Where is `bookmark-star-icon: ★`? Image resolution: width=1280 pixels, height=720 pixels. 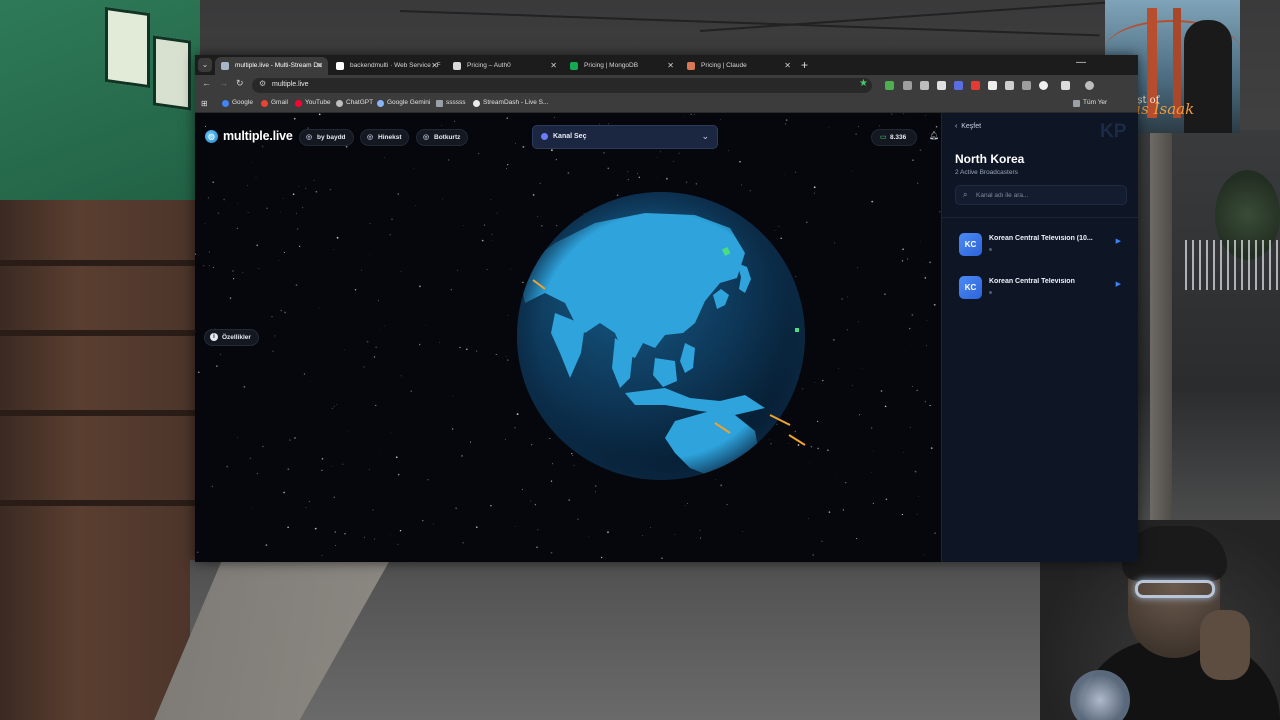
bookmark-star-icon: ★ is located at coordinates (863, 83).